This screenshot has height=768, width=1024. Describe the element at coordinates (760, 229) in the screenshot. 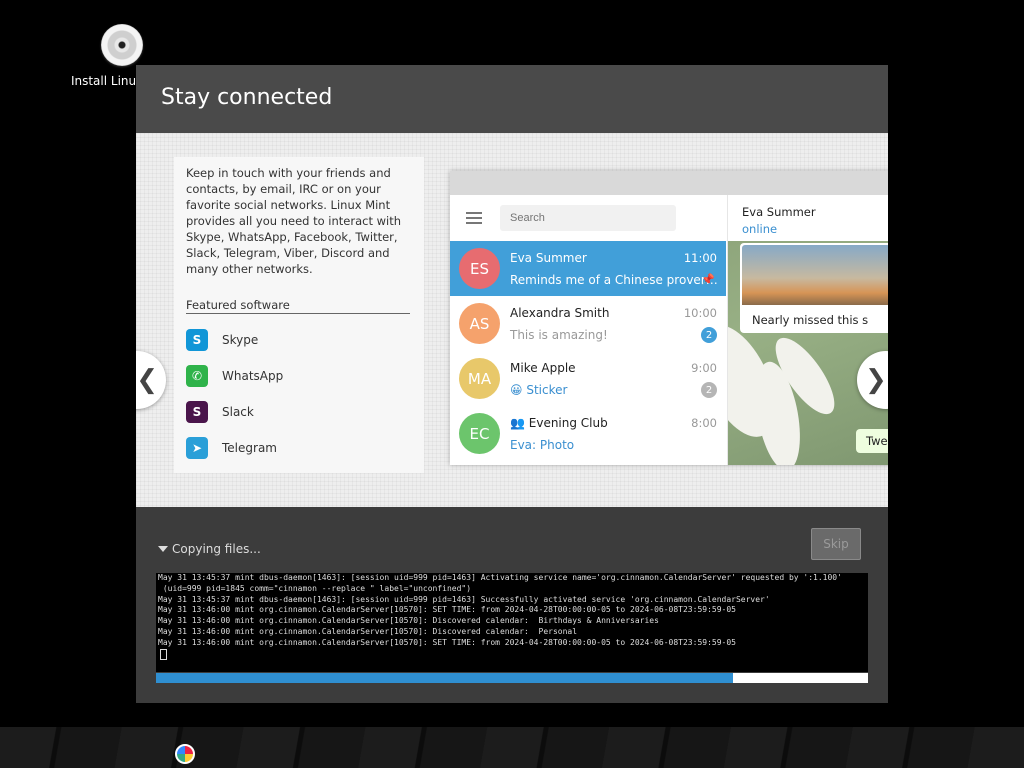

I see `contact-status: online` at that location.